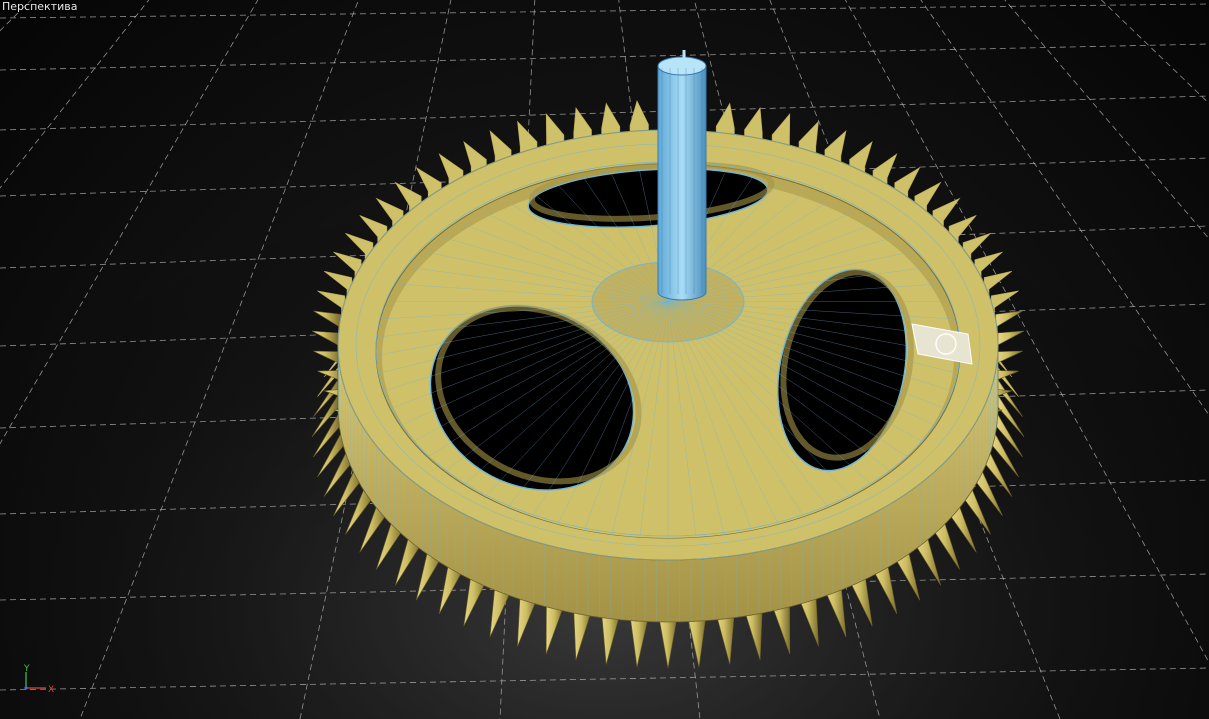  I want to click on shaft, so click(682, 175).